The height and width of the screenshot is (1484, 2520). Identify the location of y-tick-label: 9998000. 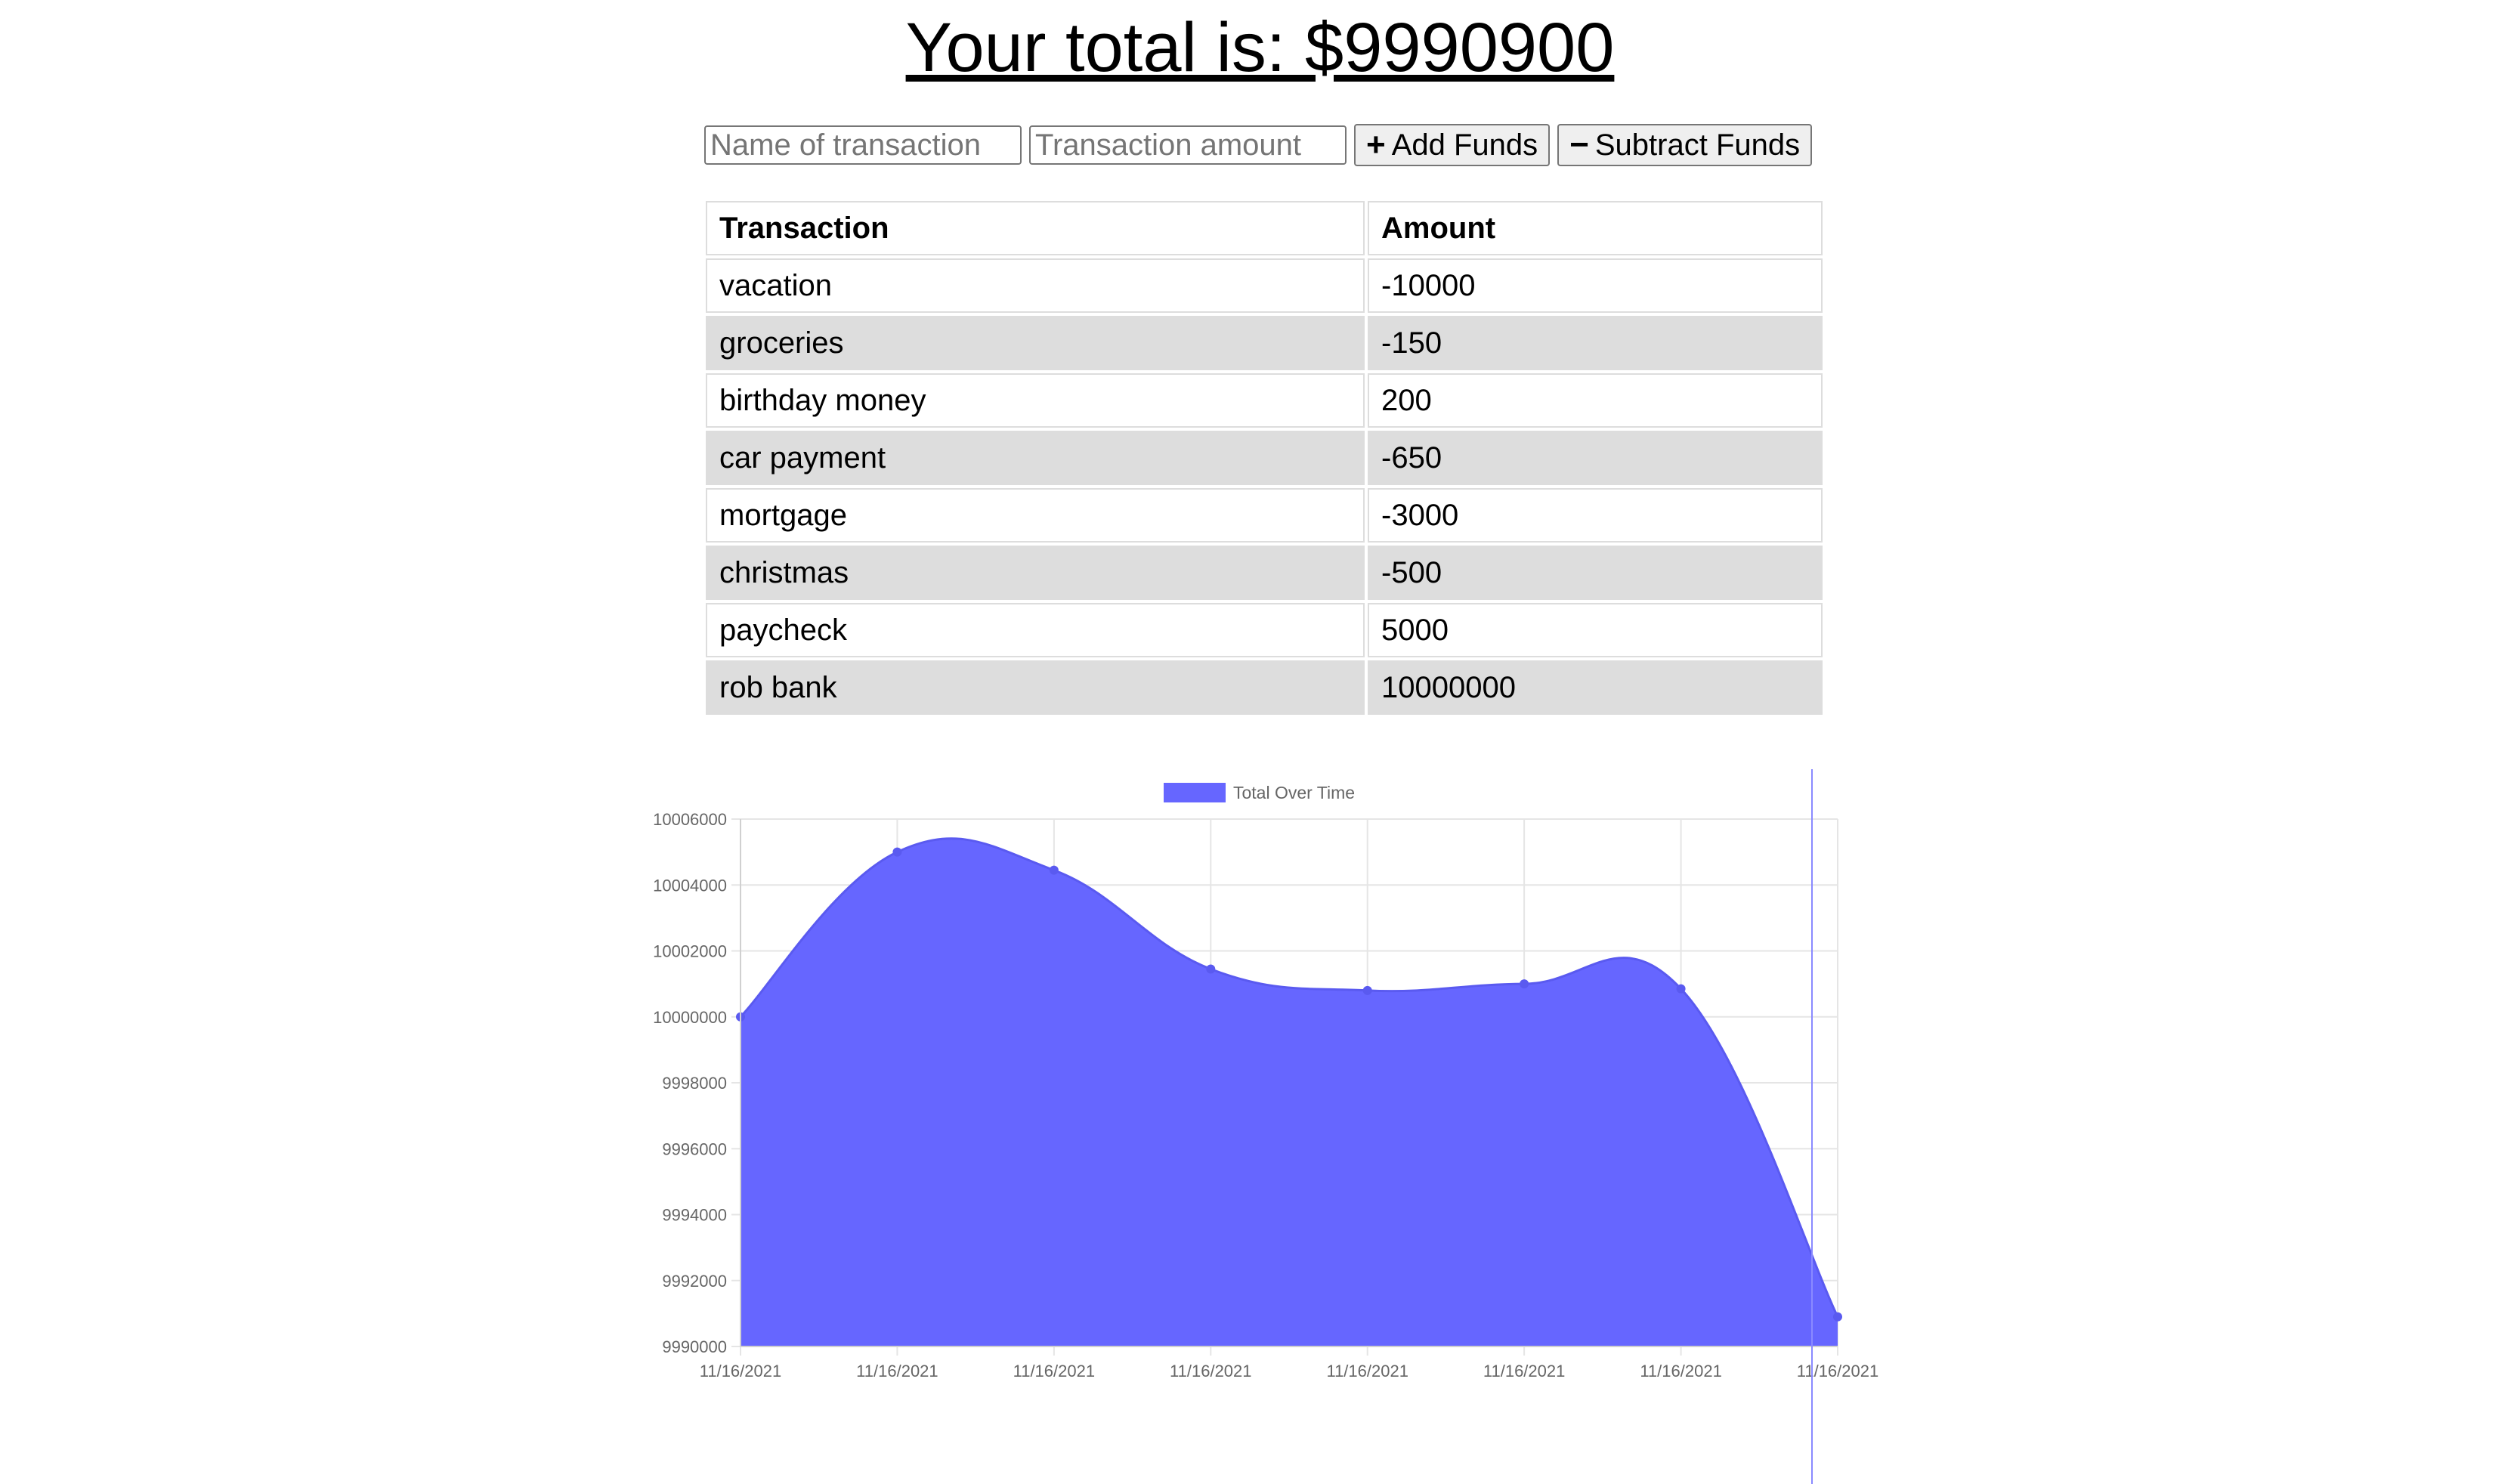
(694, 1083).